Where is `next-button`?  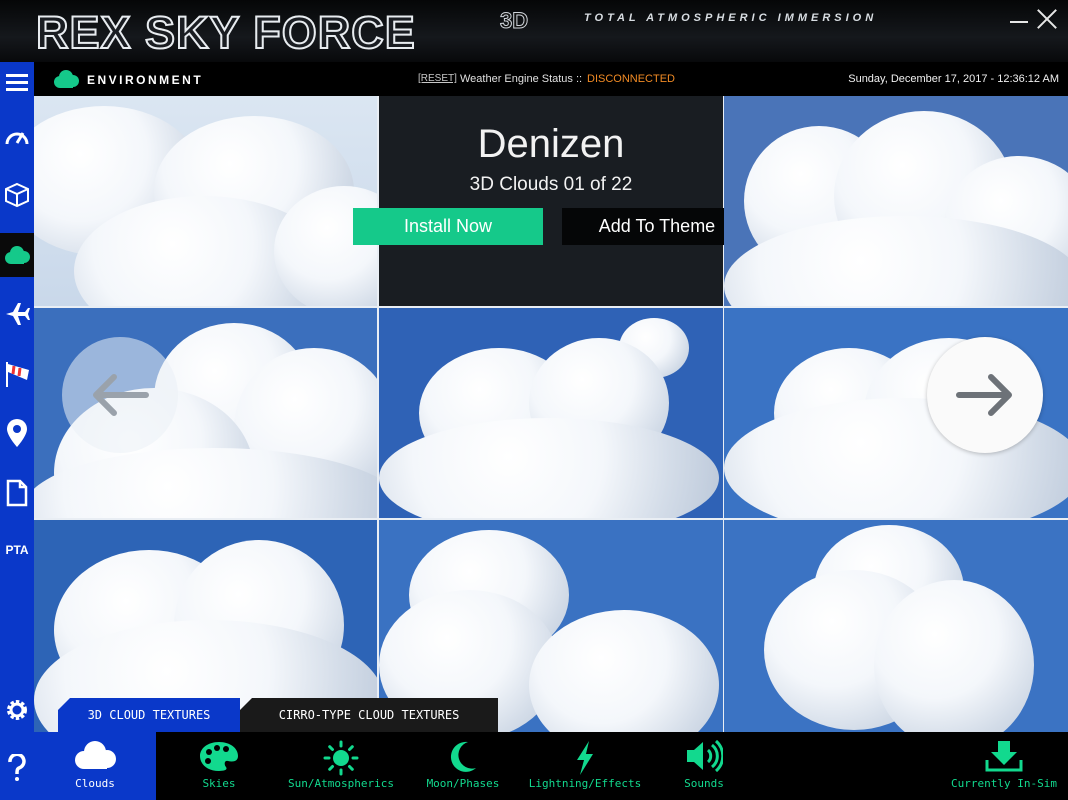 next-button is located at coordinates (985, 395).